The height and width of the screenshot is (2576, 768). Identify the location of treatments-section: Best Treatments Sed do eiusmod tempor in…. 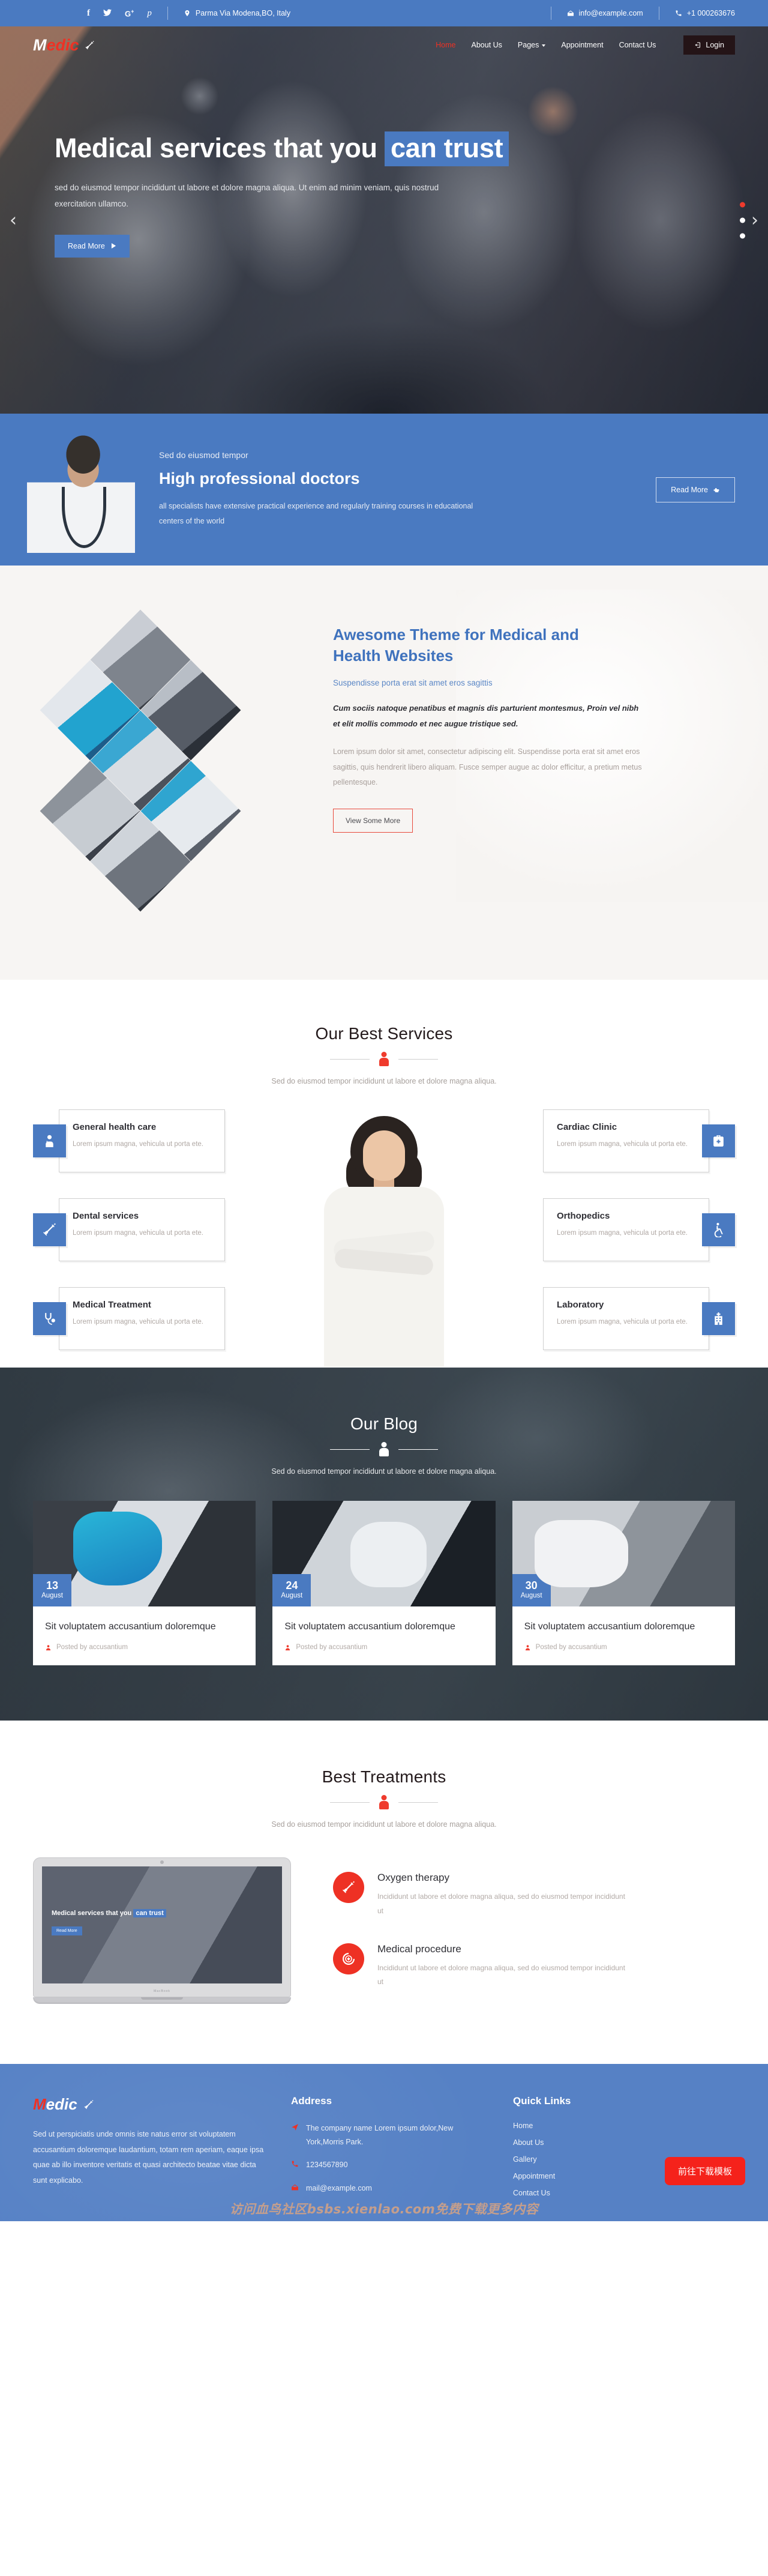
(384, 1892).